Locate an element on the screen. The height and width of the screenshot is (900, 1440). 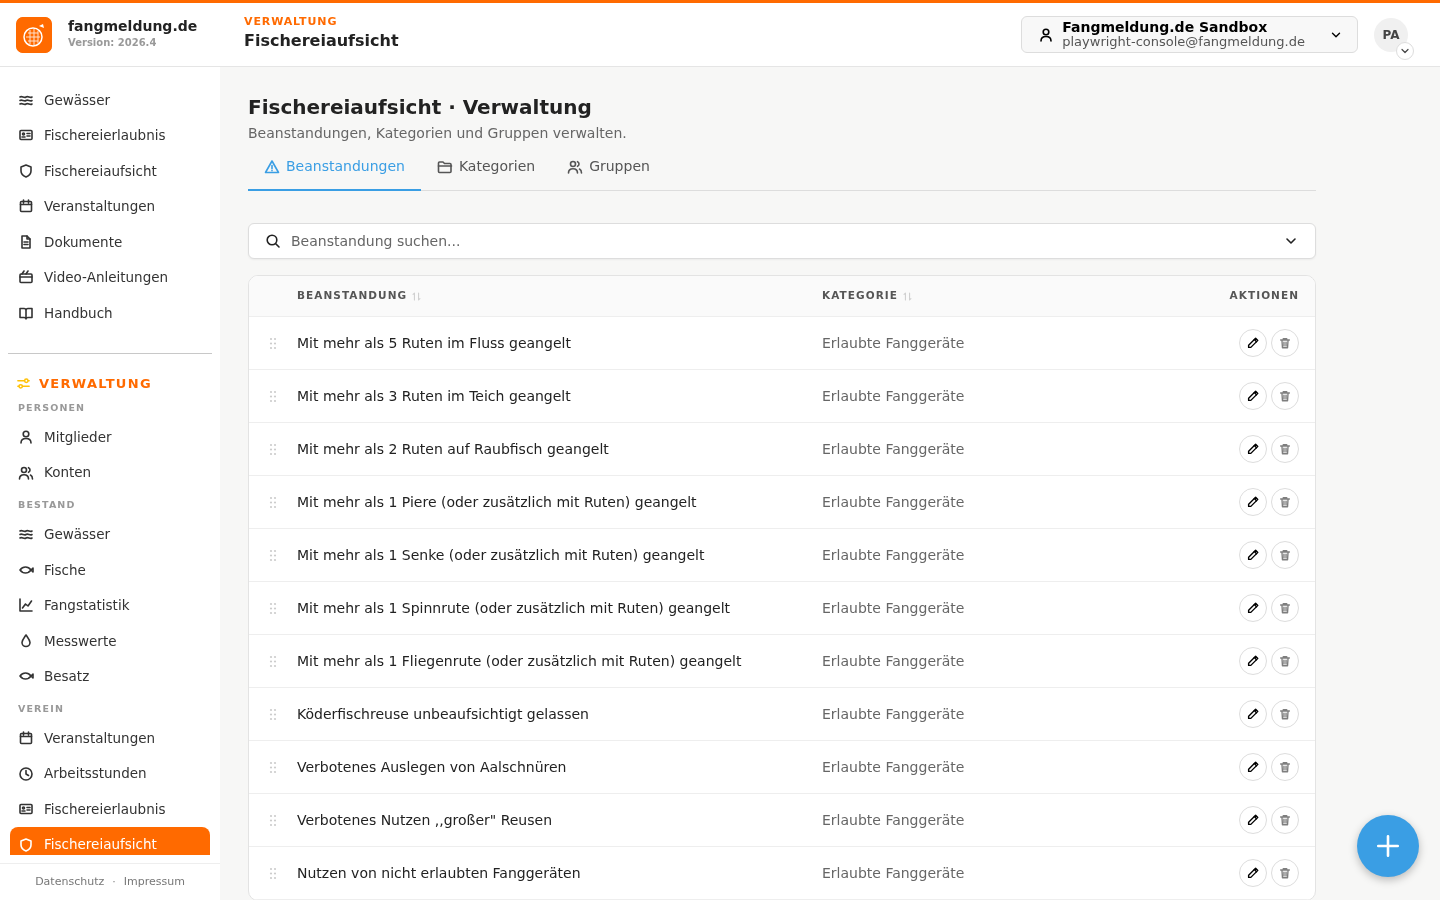
sidebar-item: Fangstatistik is located at coordinates (105, 605).